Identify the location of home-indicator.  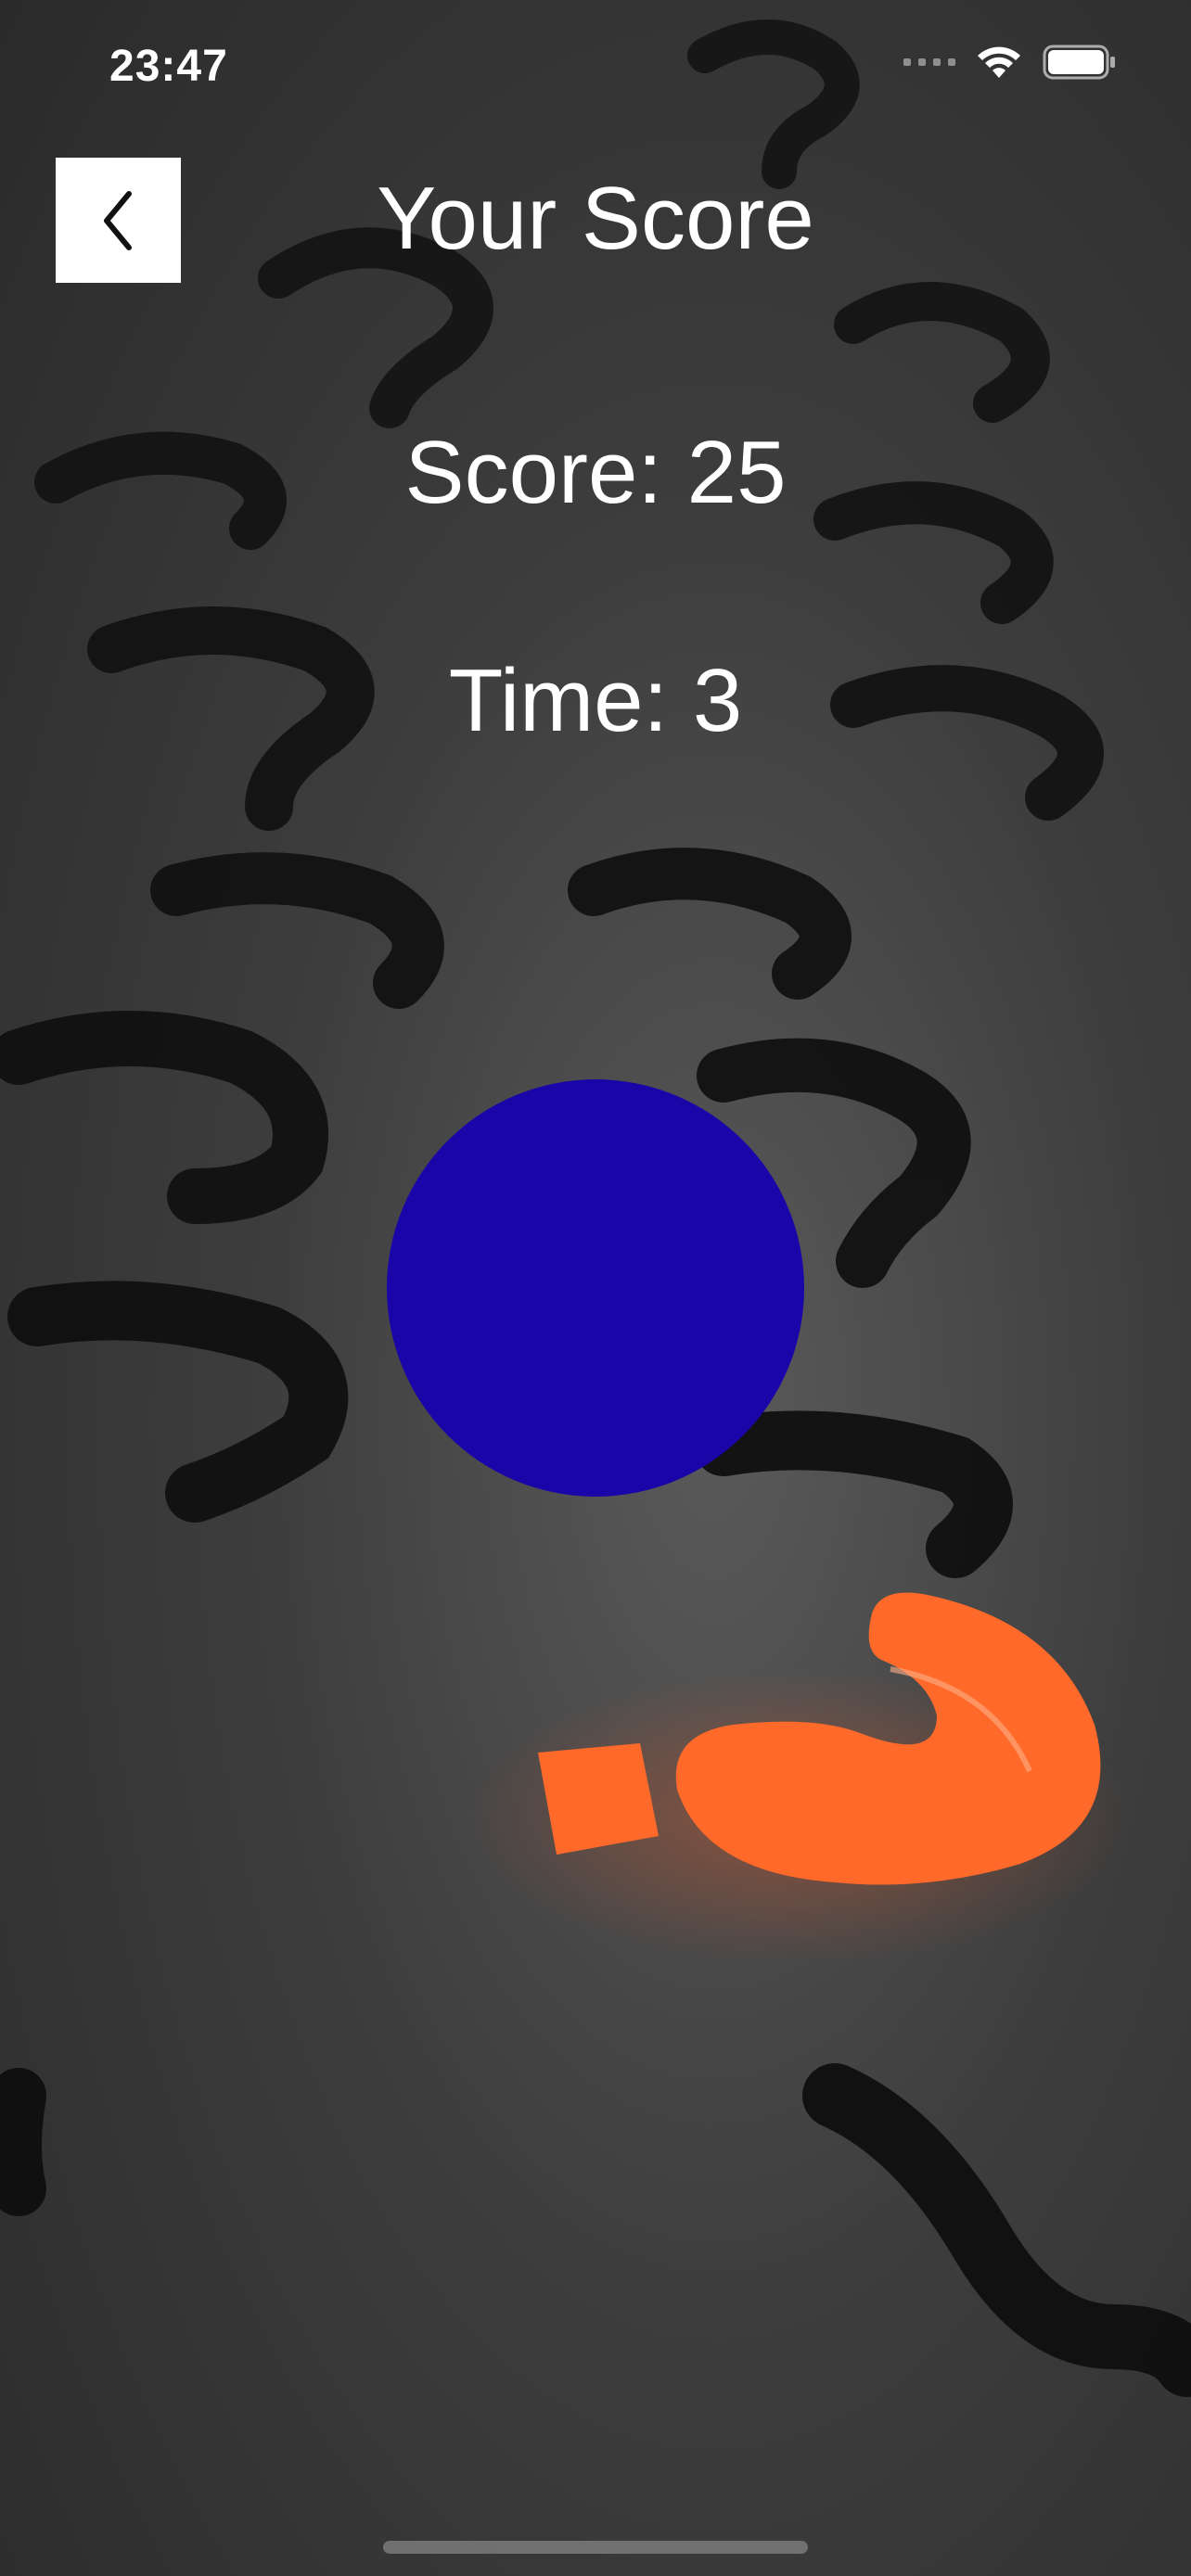
(595, 2547).